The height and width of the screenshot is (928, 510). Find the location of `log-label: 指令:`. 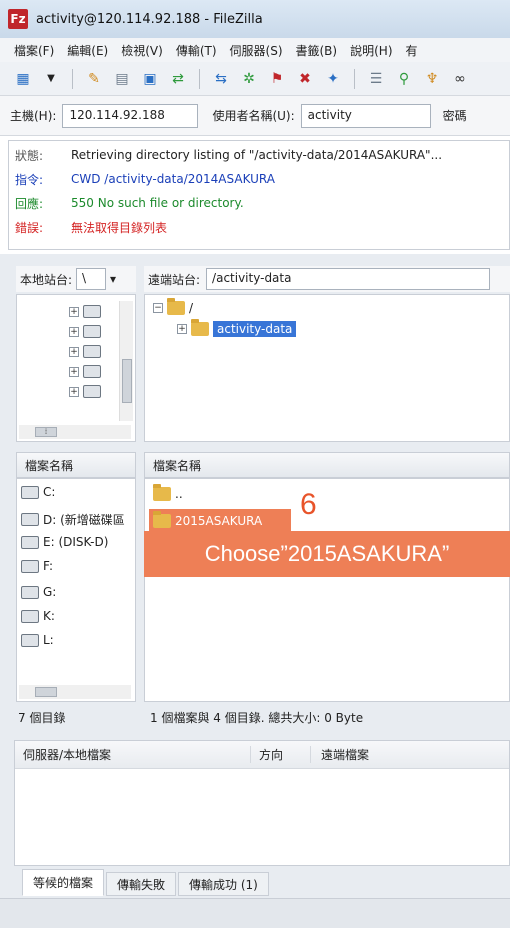

log-label: 指令: is located at coordinates (29, 179).